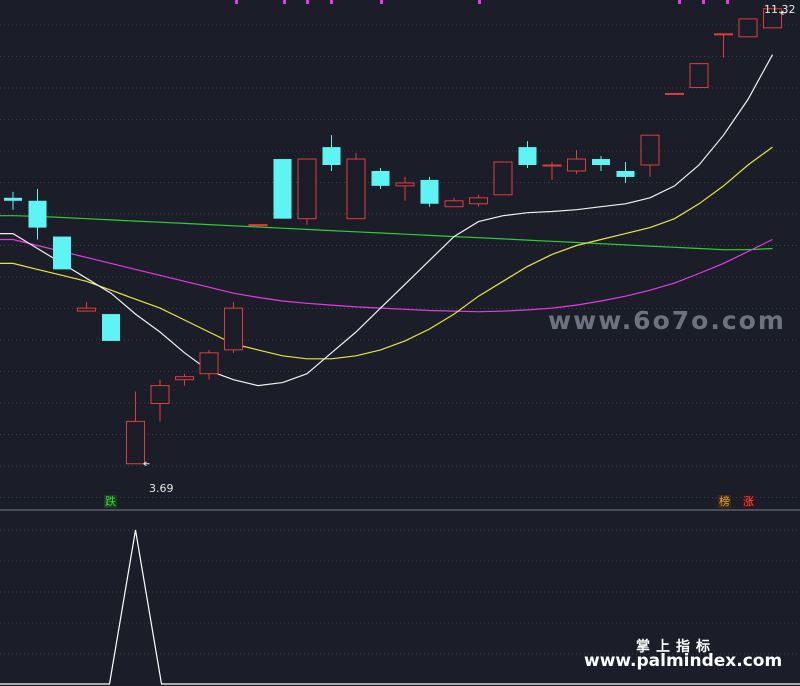 Image resolution: width=800 pixels, height=686 pixels. What do you see at coordinates (780, 9) in the screenshot?
I see `high-price-label: 11.32` at bounding box center [780, 9].